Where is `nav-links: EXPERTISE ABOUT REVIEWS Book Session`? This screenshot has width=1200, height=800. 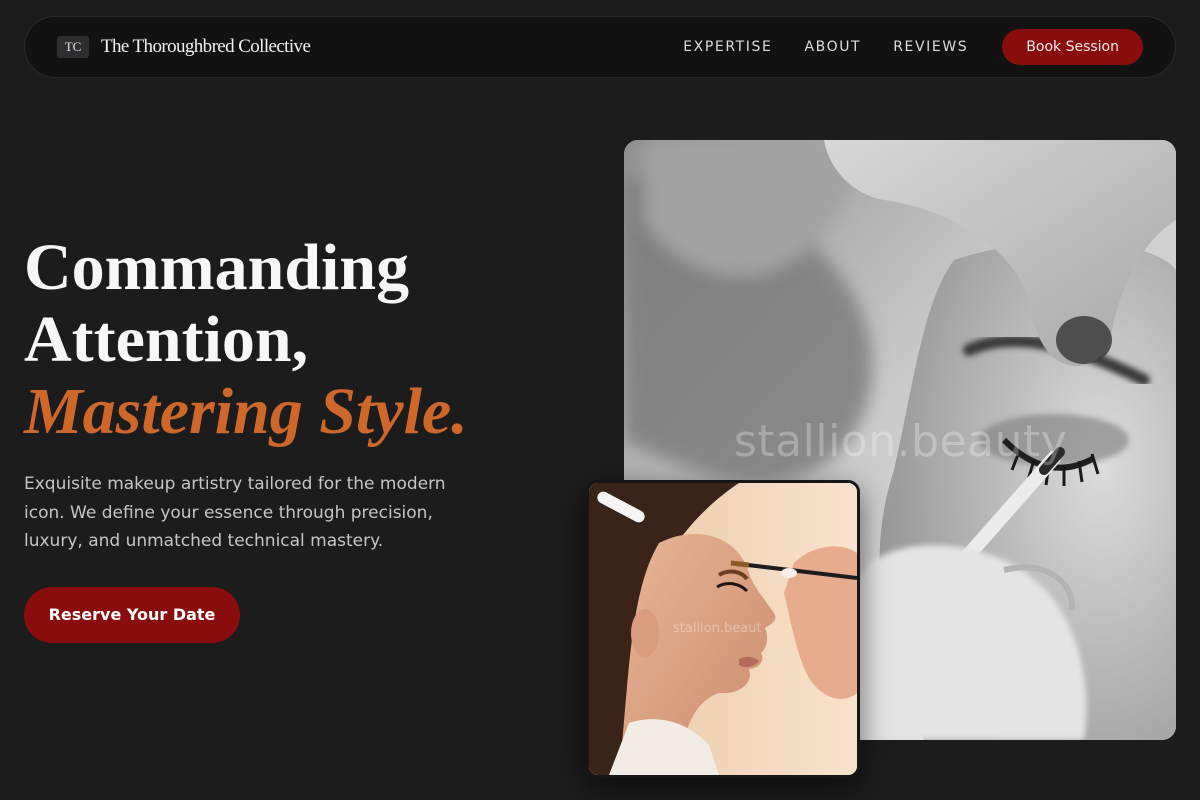
nav-links: EXPERTISE ABOUT REVIEWS Book Session is located at coordinates (913, 47).